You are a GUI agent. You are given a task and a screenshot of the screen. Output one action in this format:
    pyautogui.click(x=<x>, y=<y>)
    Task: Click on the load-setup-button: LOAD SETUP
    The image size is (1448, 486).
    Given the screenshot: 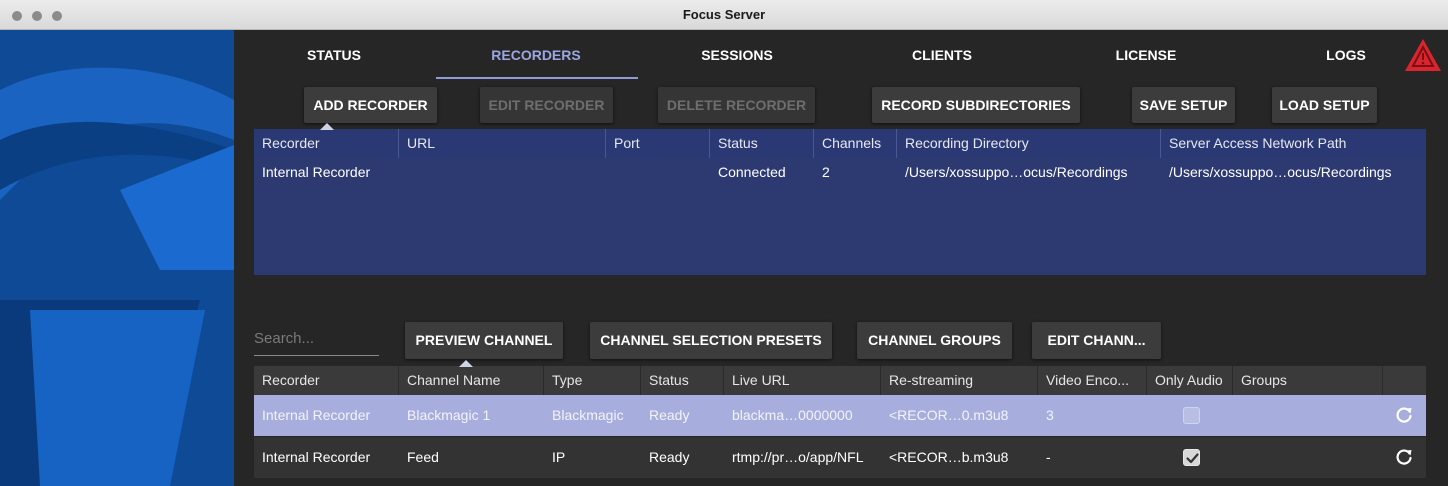 What is the action you would take?
    pyautogui.click(x=1324, y=105)
    